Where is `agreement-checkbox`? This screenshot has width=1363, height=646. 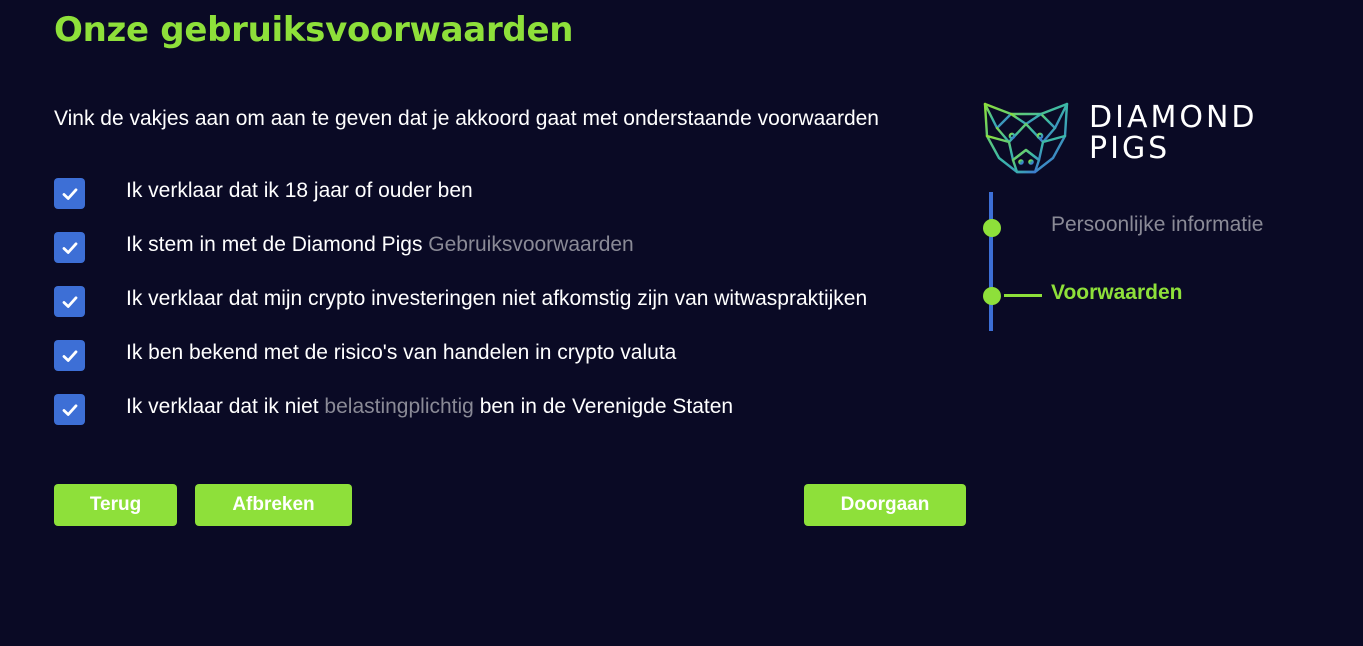 agreement-checkbox is located at coordinates (69, 247).